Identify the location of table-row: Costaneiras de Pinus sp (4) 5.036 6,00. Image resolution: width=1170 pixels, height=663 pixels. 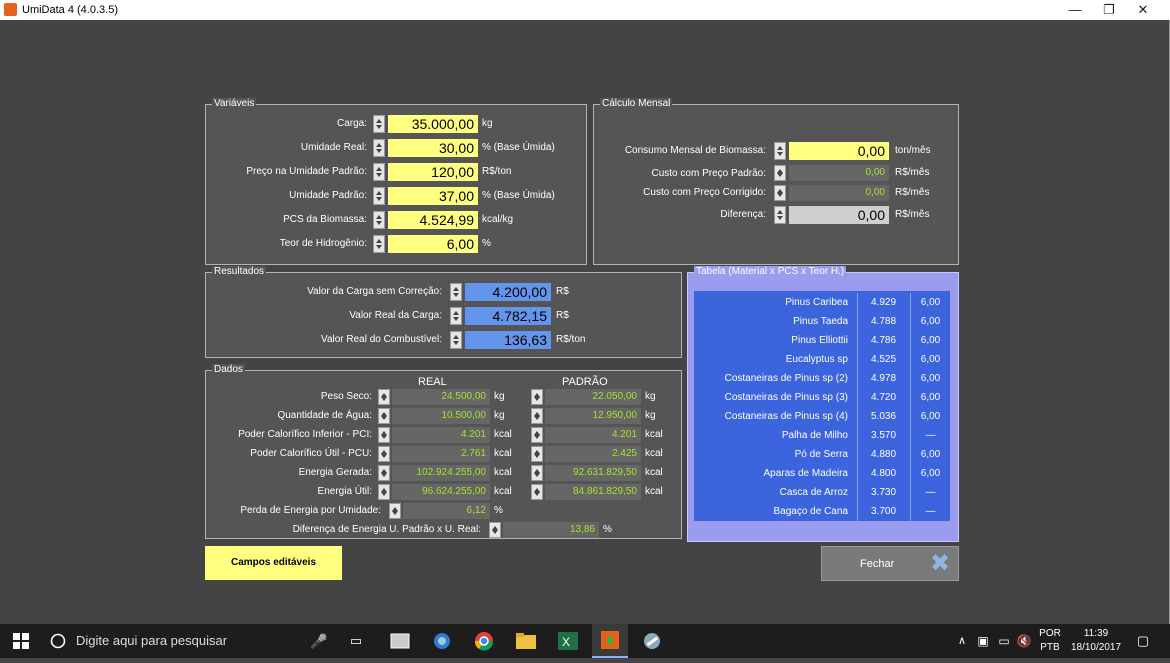
(822, 416).